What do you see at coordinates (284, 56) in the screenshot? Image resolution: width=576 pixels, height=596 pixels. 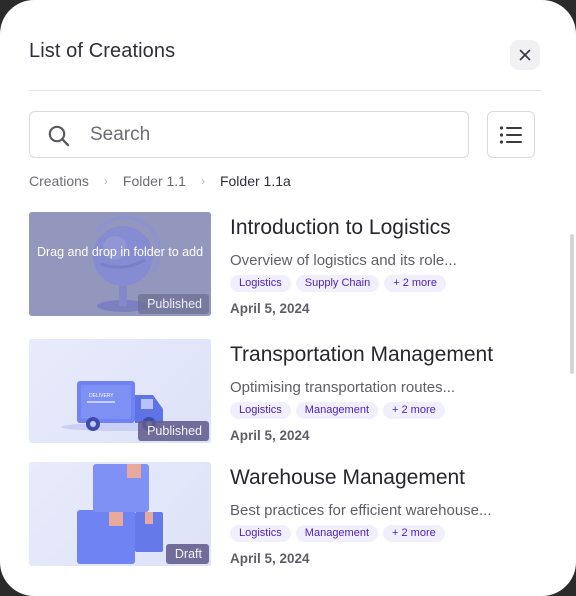 I see `dialog-header: List of Creations` at bounding box center [284, 56].